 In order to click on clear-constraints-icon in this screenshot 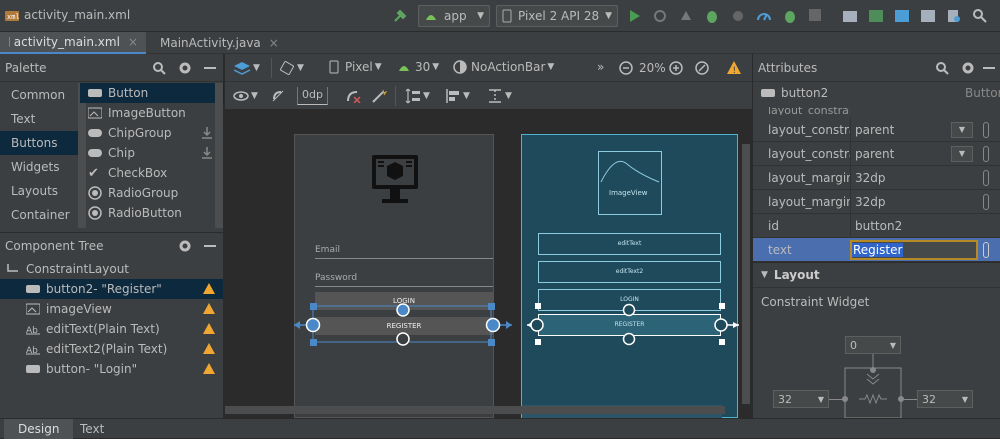, I will do `click(353, 96)`.